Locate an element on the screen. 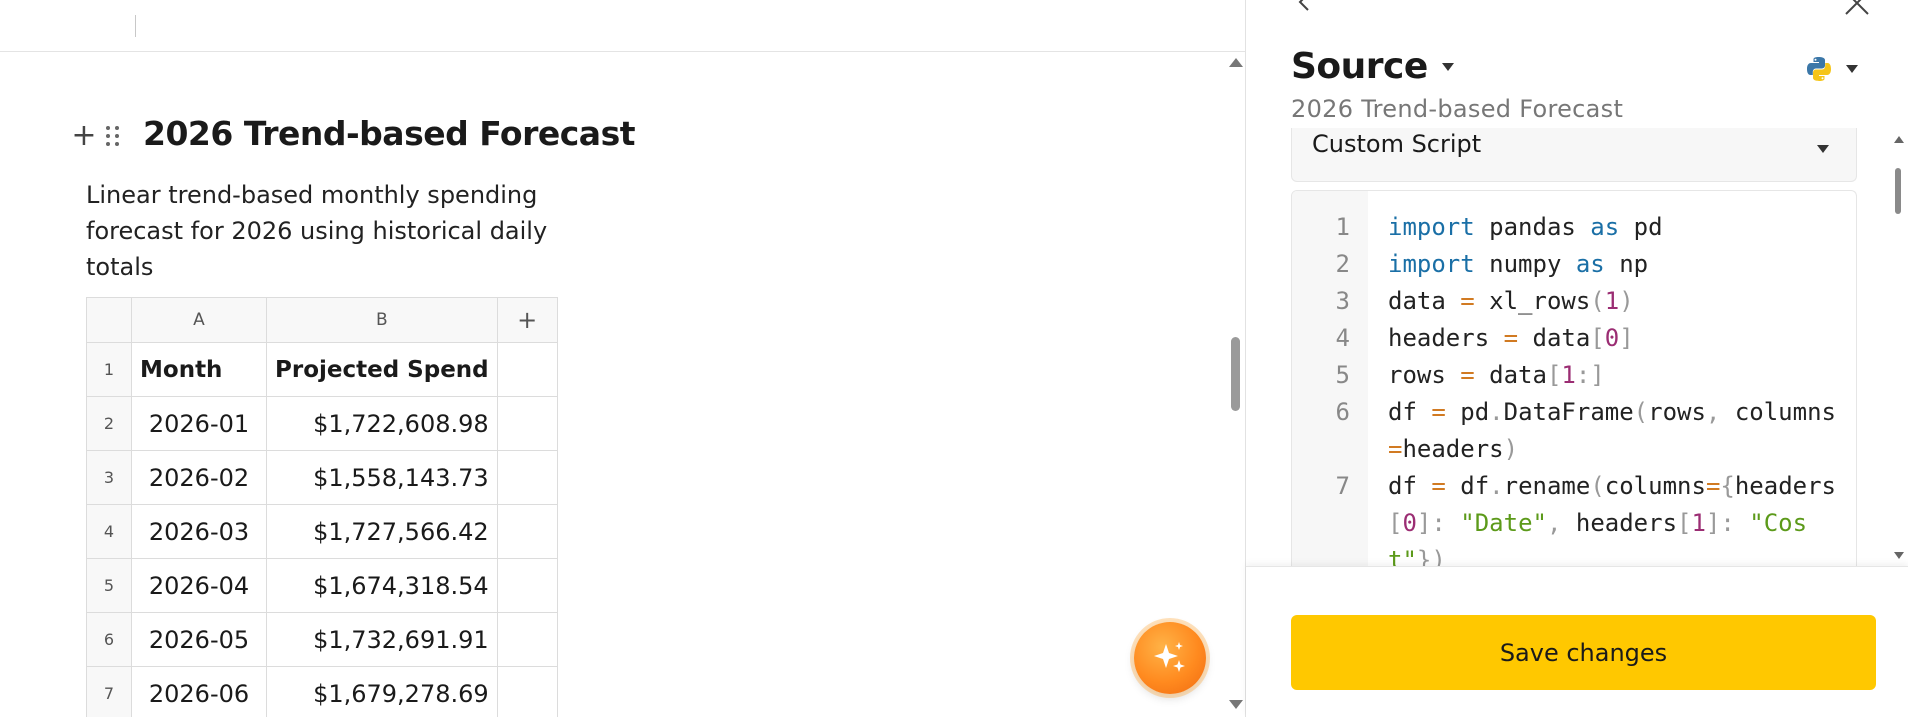 The width and height of the screenshot is (1908, 717). code-text: headers = data[0] is located at coordinates (1511, 338).